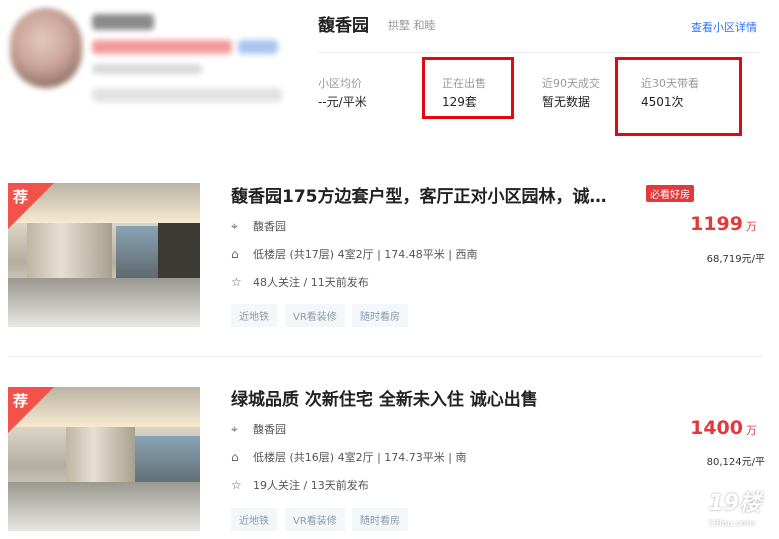  What do you see at coordinates (468, 88) in the screenshot?
I see `highlight-box-on-sale` at bounding box center [468, 88].